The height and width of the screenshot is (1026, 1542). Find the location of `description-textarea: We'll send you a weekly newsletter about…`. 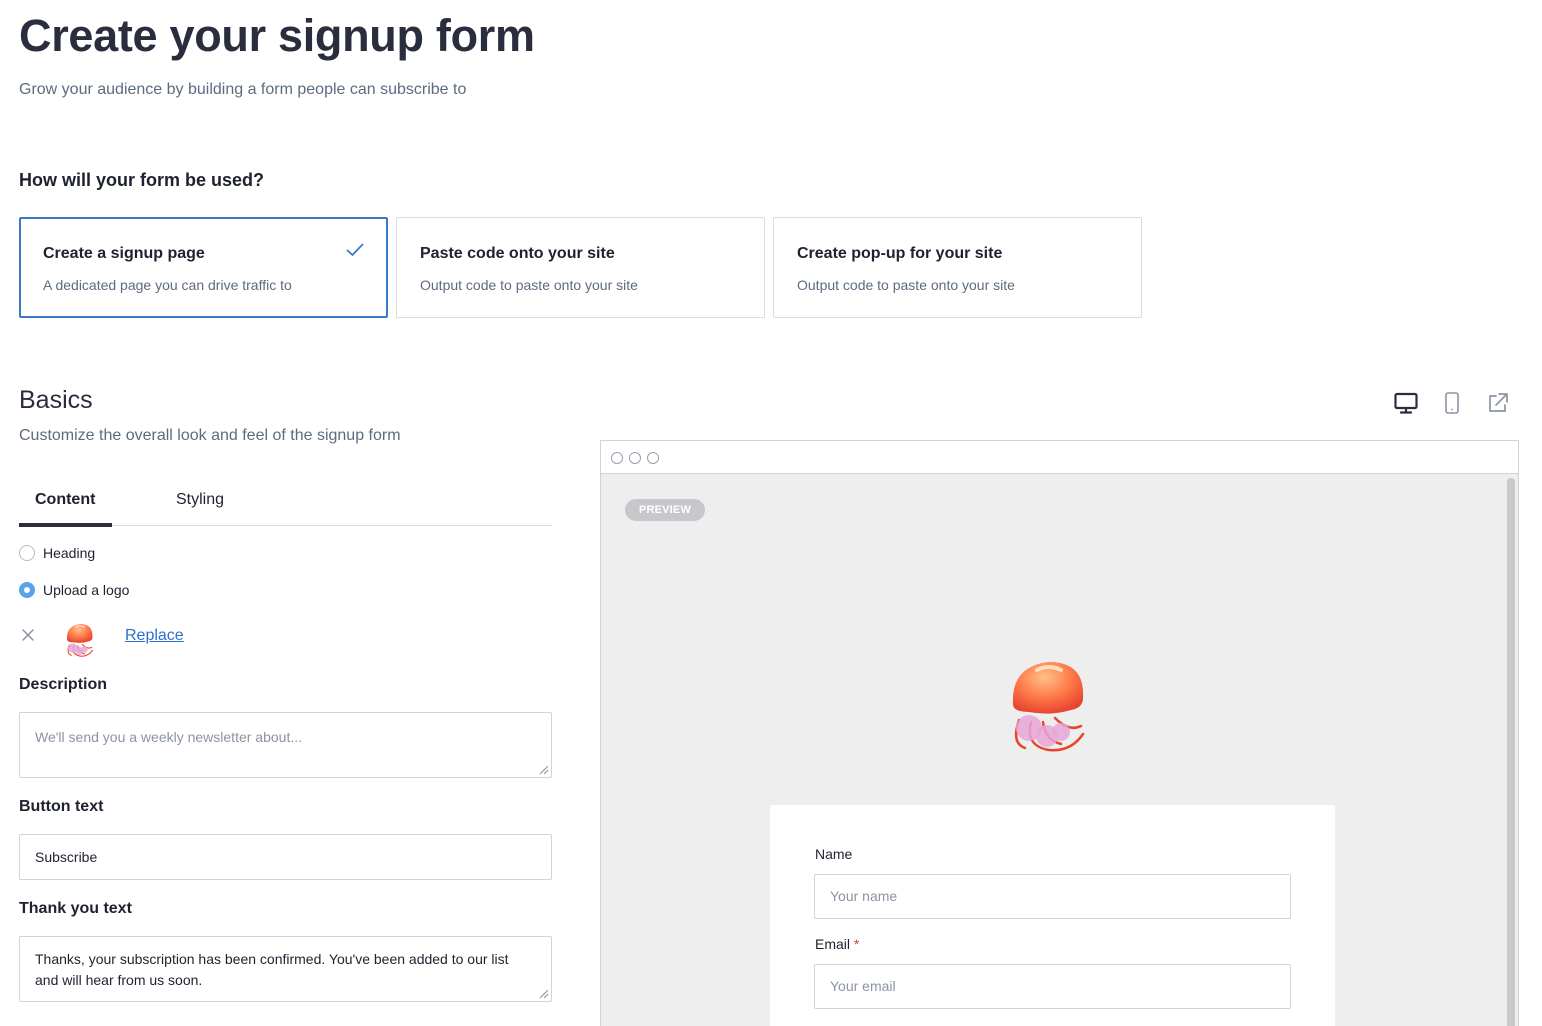

description-textarea: We'll send you a weekly newsletter about… is located at coordinates (285, 745).